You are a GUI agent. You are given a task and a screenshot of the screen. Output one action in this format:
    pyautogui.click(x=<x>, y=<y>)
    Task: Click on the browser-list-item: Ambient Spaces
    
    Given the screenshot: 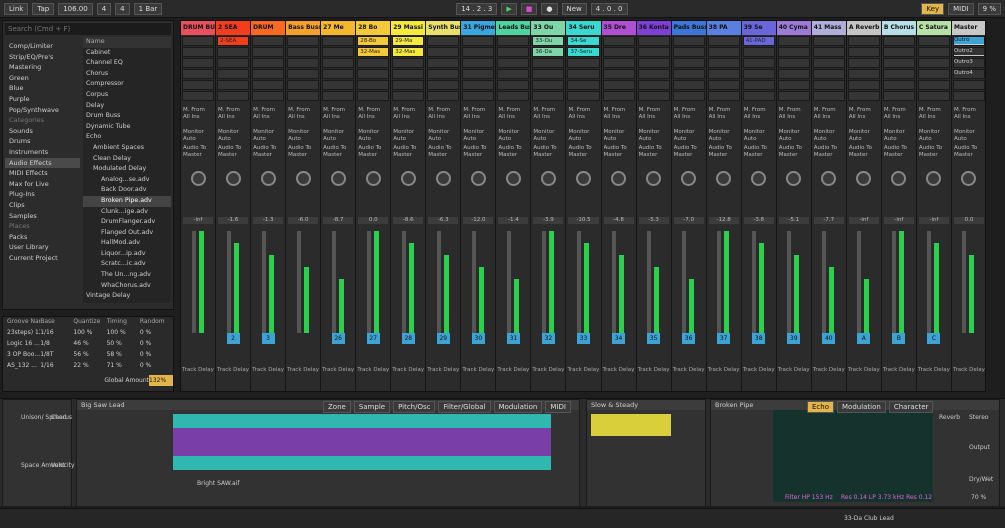 What is the action you would take?
    pyautogui.click(x=127, y=148)
    